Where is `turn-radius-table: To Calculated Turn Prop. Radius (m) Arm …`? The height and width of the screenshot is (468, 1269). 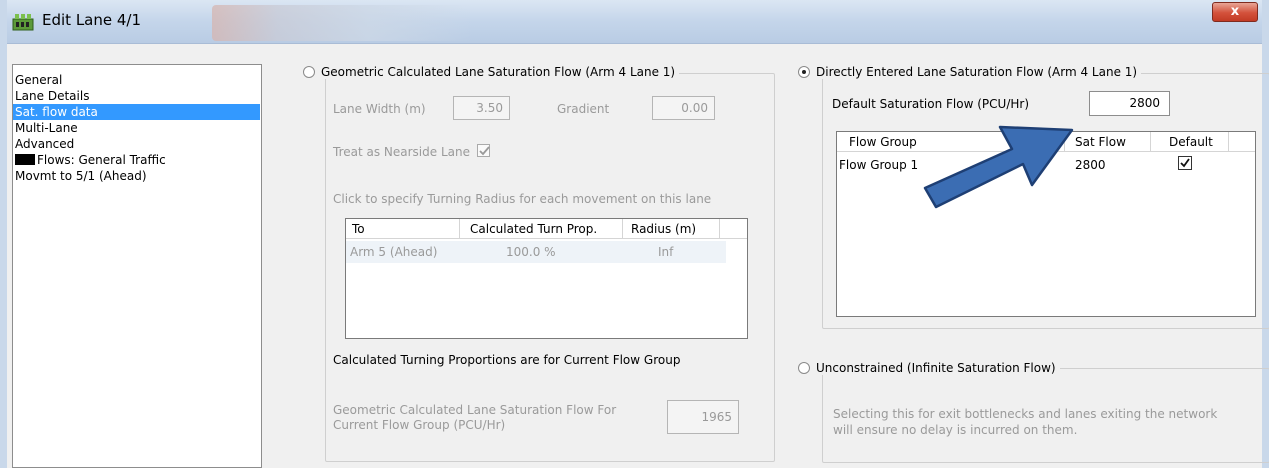
turn-radius-table: To Calculated Turn Prop. Radius (m) Arm … is located at coordinates (546, 278).